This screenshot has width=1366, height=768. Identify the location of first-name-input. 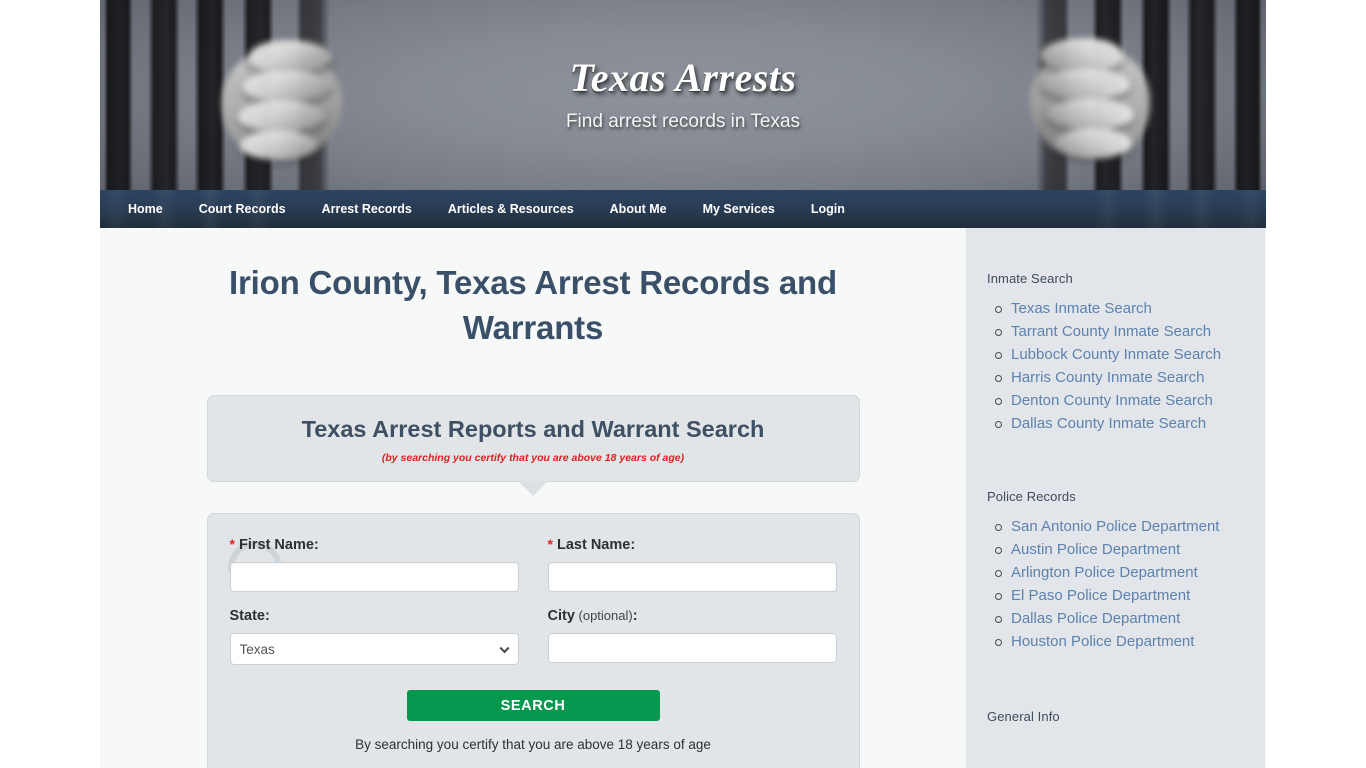
(374, 577).